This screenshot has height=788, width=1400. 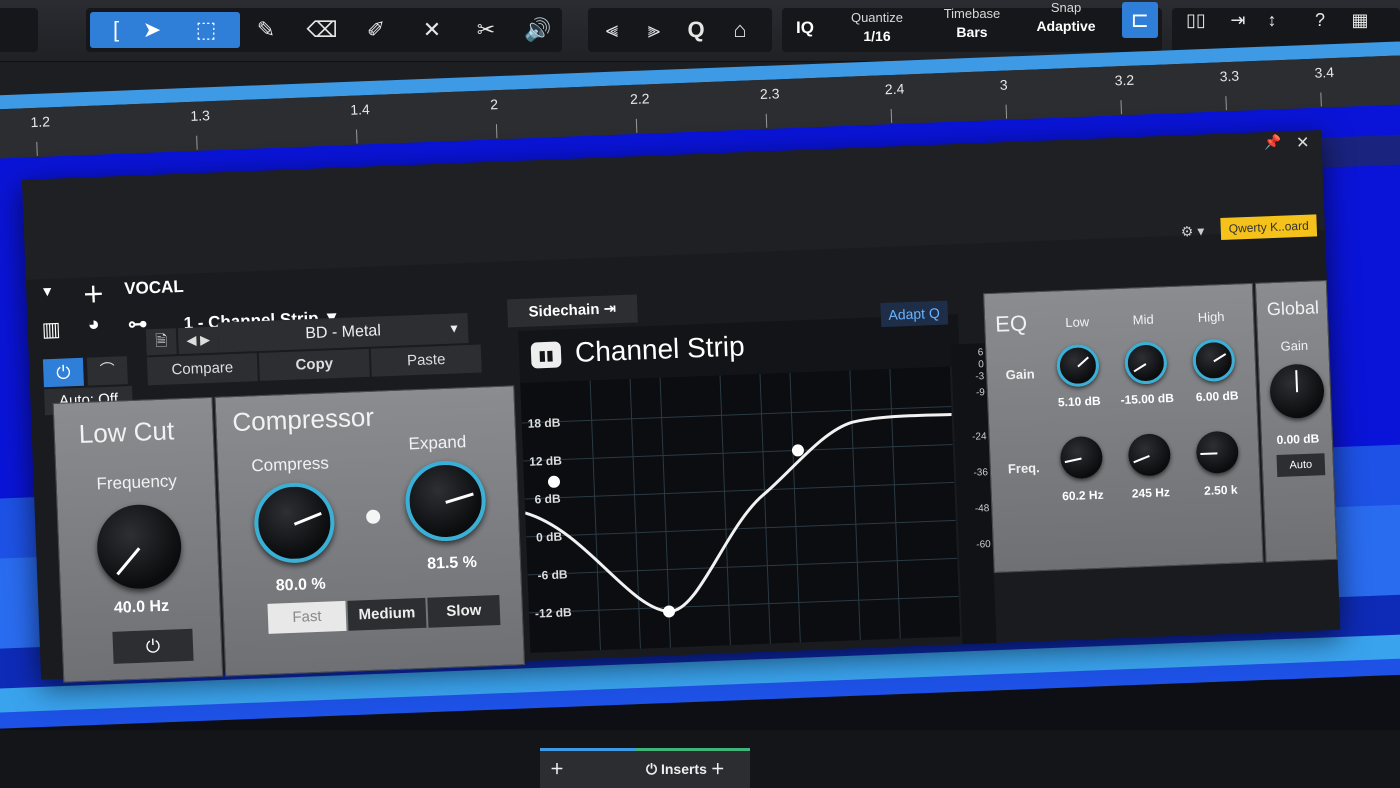 I want to click on sidechain-arrow-icon: ⇥, so click(x=610, y=309).